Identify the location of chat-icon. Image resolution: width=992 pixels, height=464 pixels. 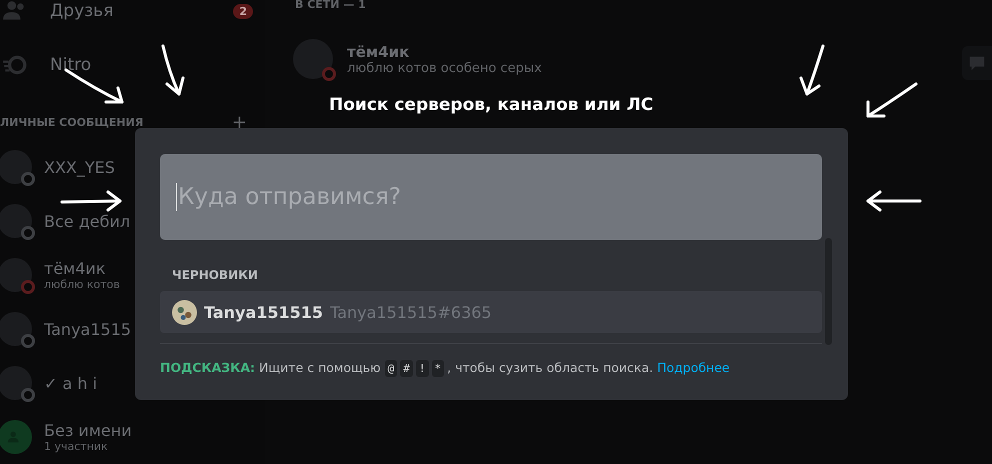
(977, 63).